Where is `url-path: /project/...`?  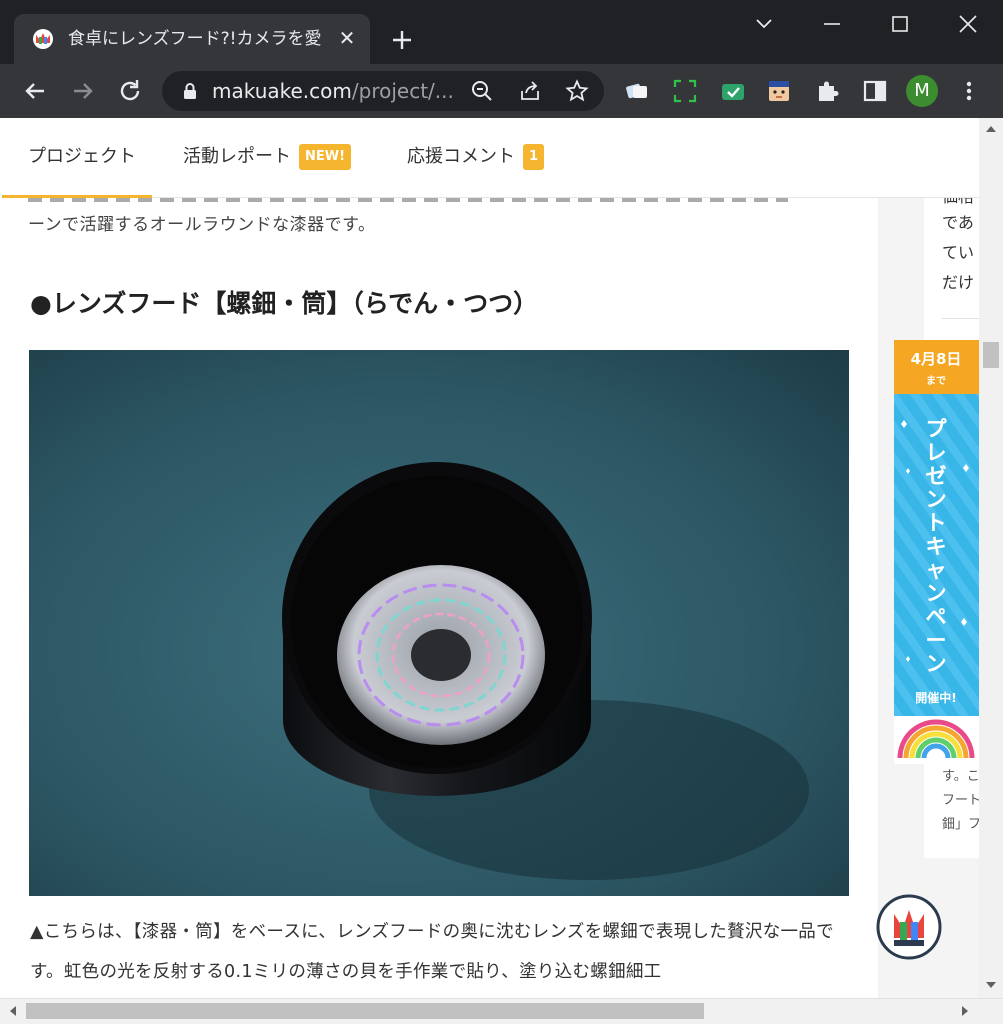 url-path: /project/... is located at coordinates (402, 91).